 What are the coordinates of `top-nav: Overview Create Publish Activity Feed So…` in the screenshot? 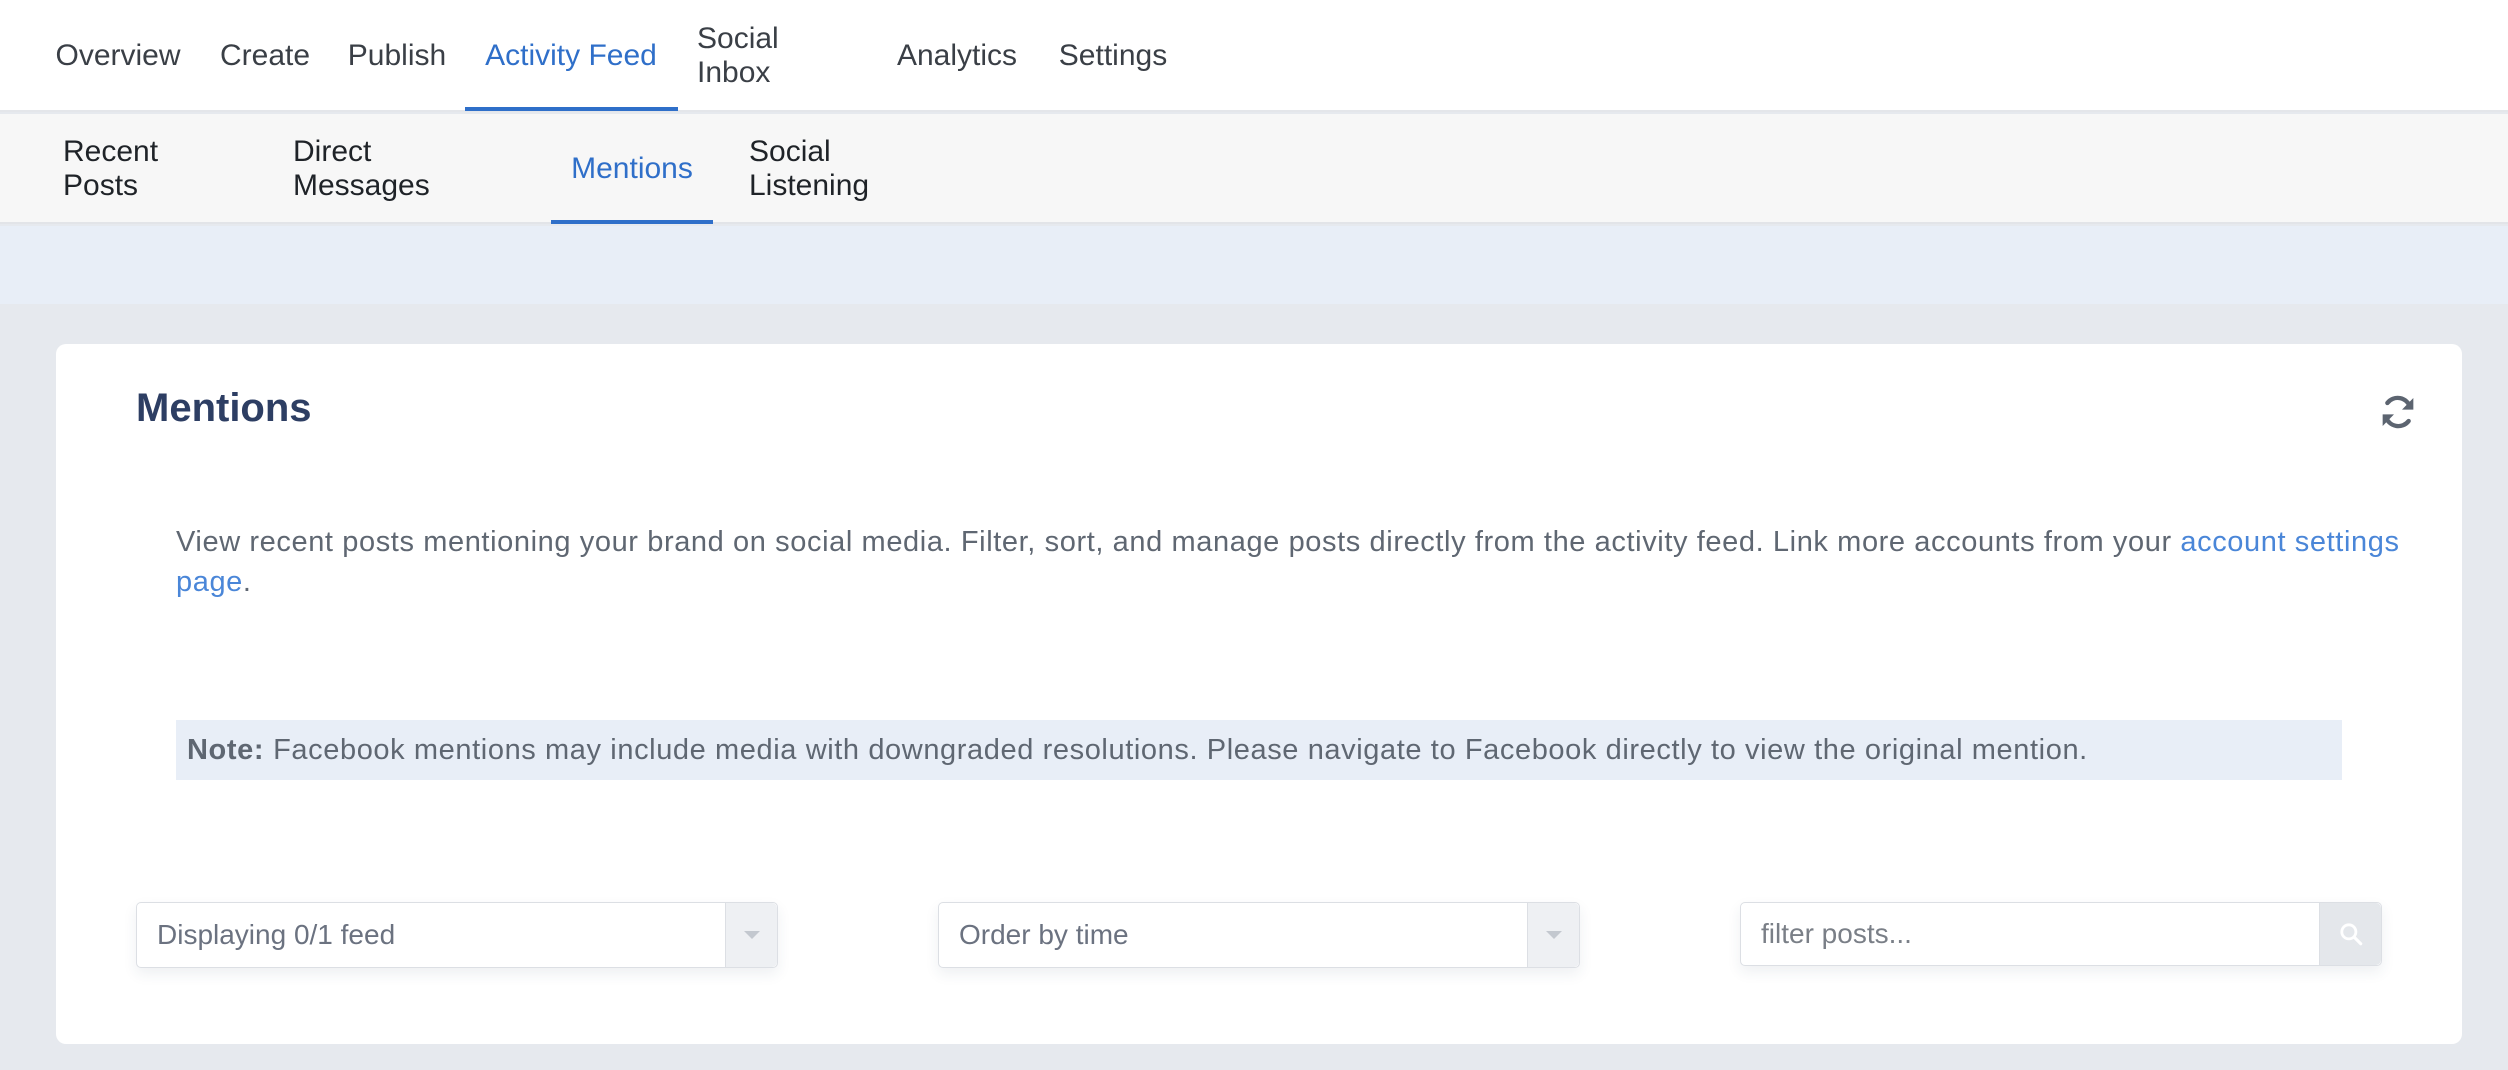 It's located at (1254, 56).